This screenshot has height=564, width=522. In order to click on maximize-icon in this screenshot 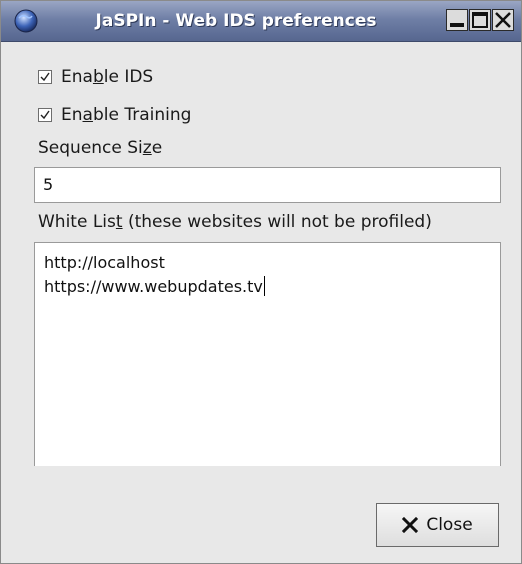, I will do `click(480, 20)`.